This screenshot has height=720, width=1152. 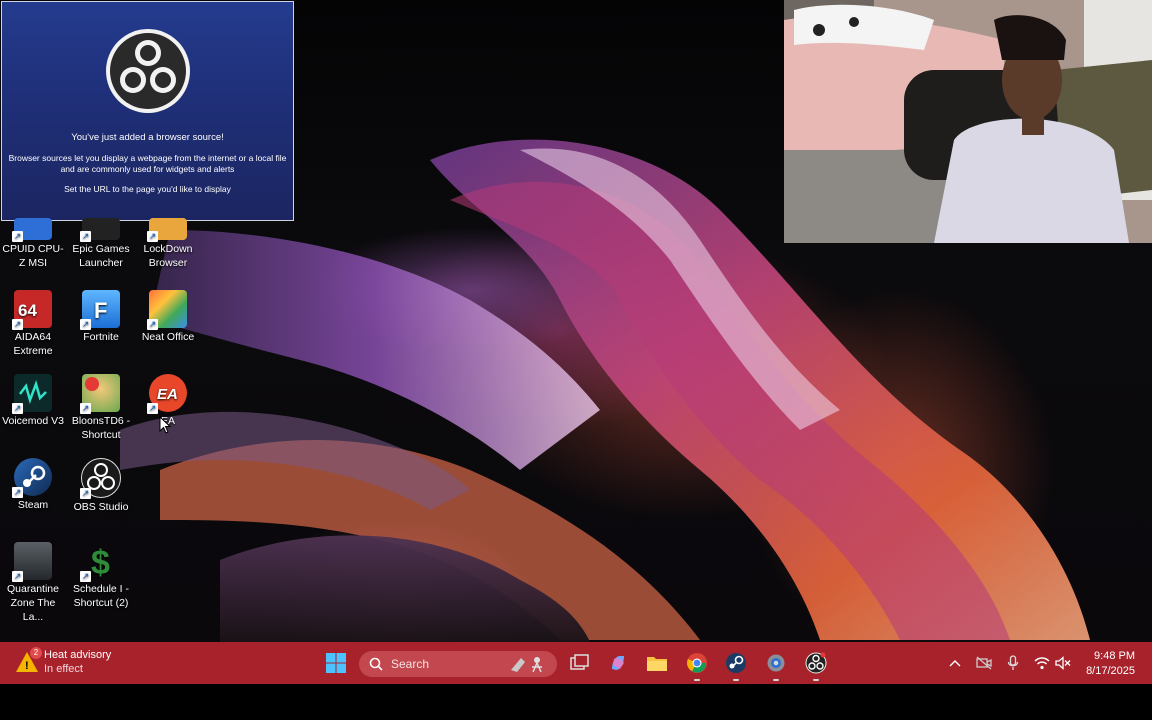 I want to click on obs-icon: ↗, so click(x=100, y=478).